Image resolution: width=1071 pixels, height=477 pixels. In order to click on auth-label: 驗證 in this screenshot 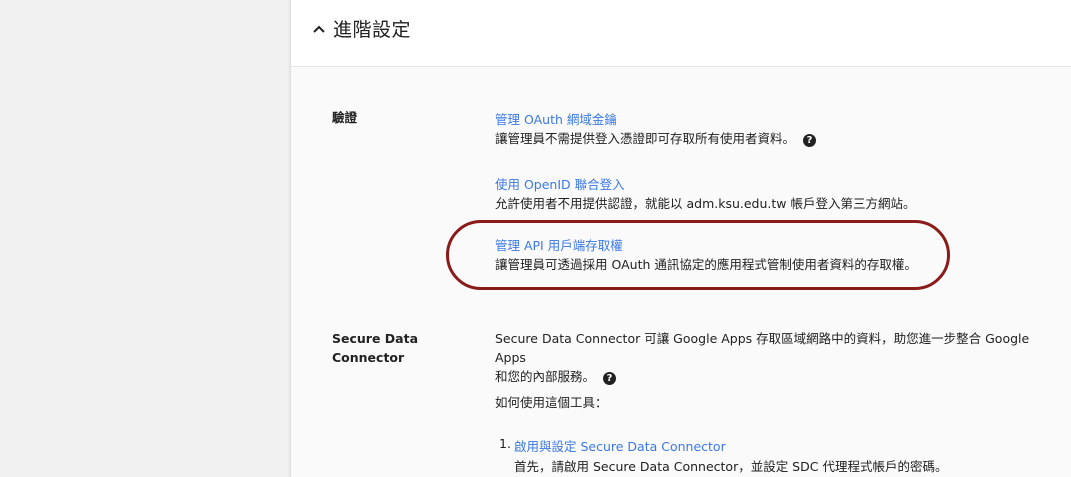, I will do `click(345, 117)`.